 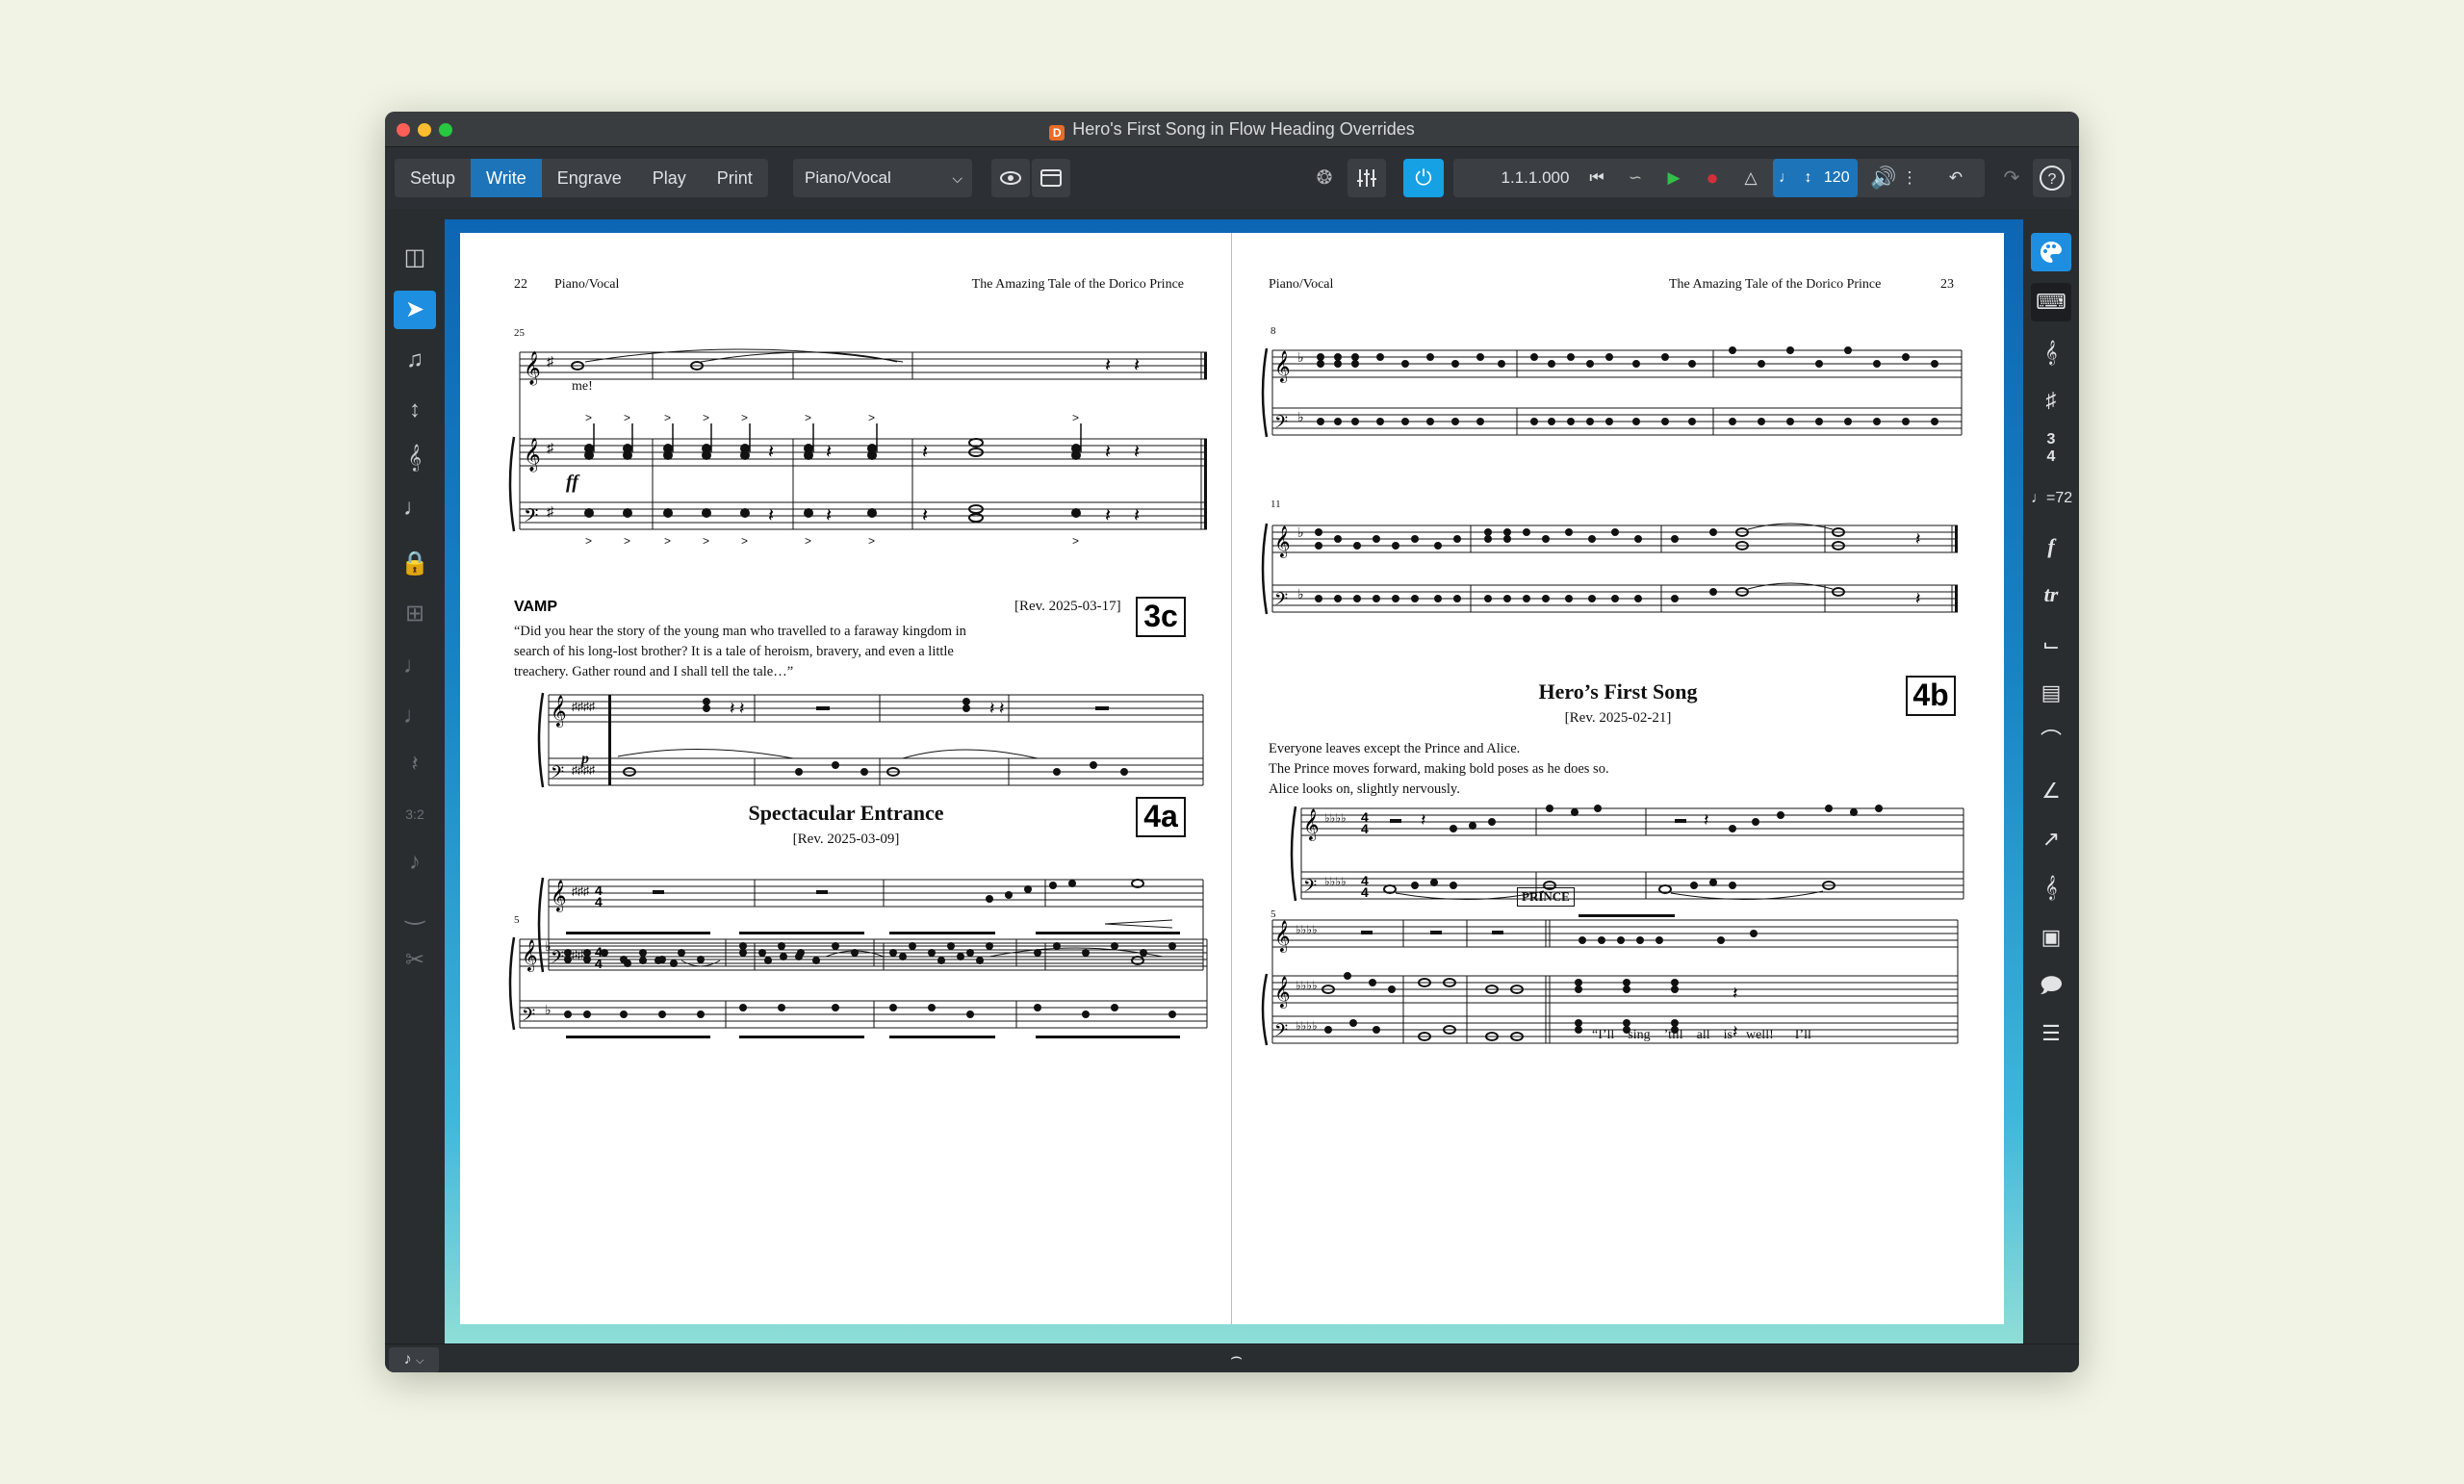 What do you see at coordinates (858, 985) in the screenshot?
I see `music-system-entrance-2: 𝄞 𝄢 ♭ ♭` at bounding box center [858, 985].